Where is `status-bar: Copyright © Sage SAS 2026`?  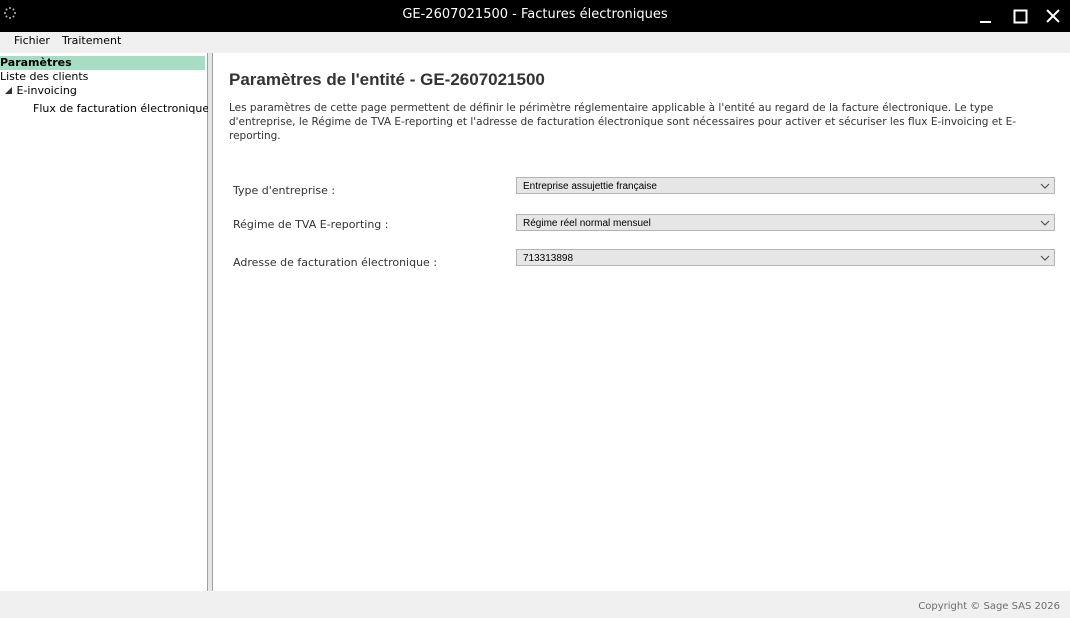
status-bar: Copyright © Sage SAS 2026 is located at coordinates (535, 604).